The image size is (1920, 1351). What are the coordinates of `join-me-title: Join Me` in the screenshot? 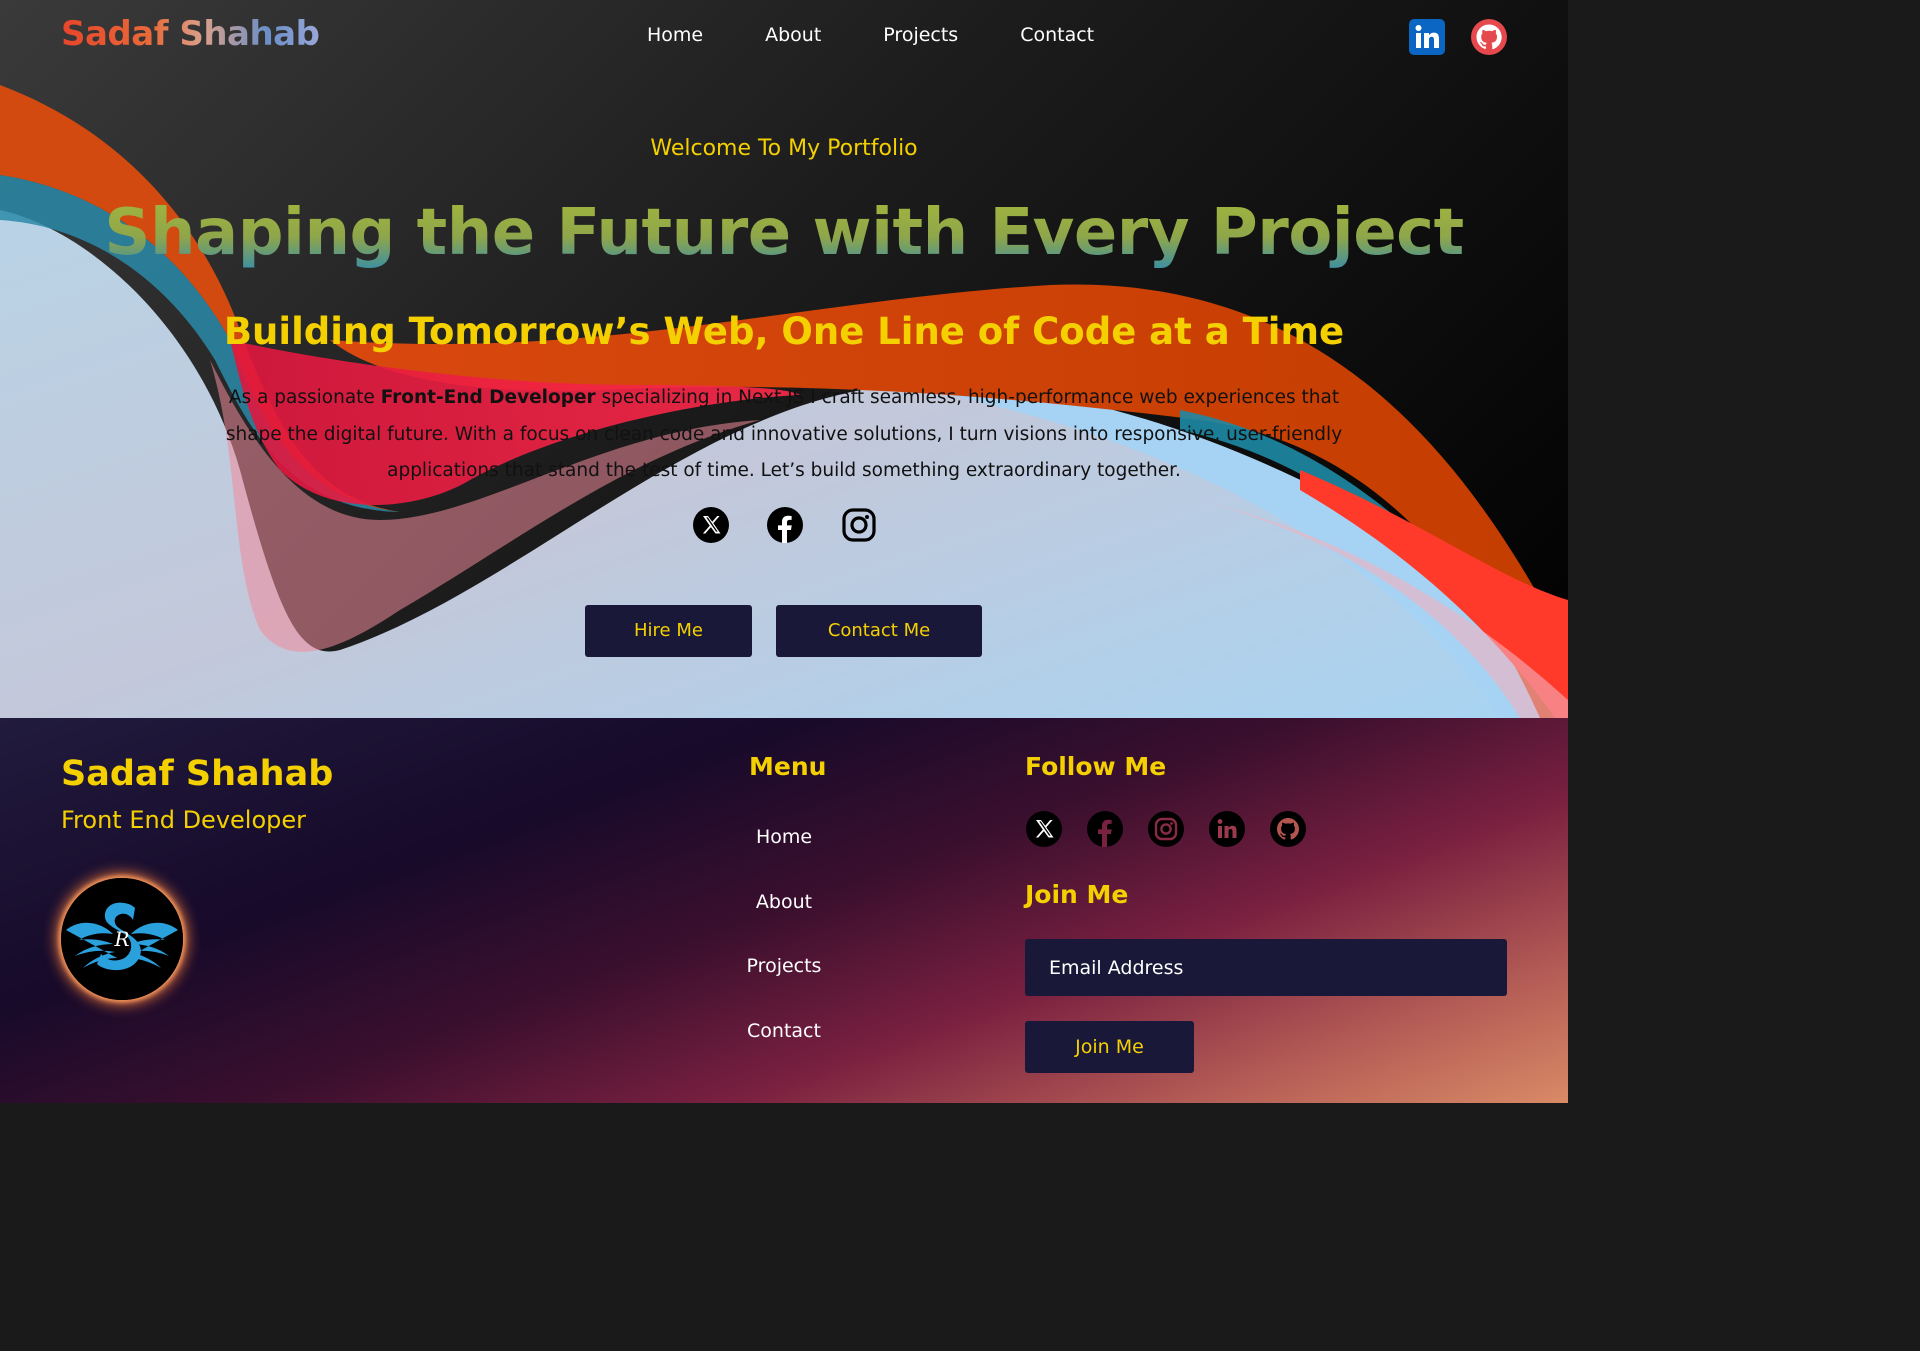 It's located at (1077, 894).